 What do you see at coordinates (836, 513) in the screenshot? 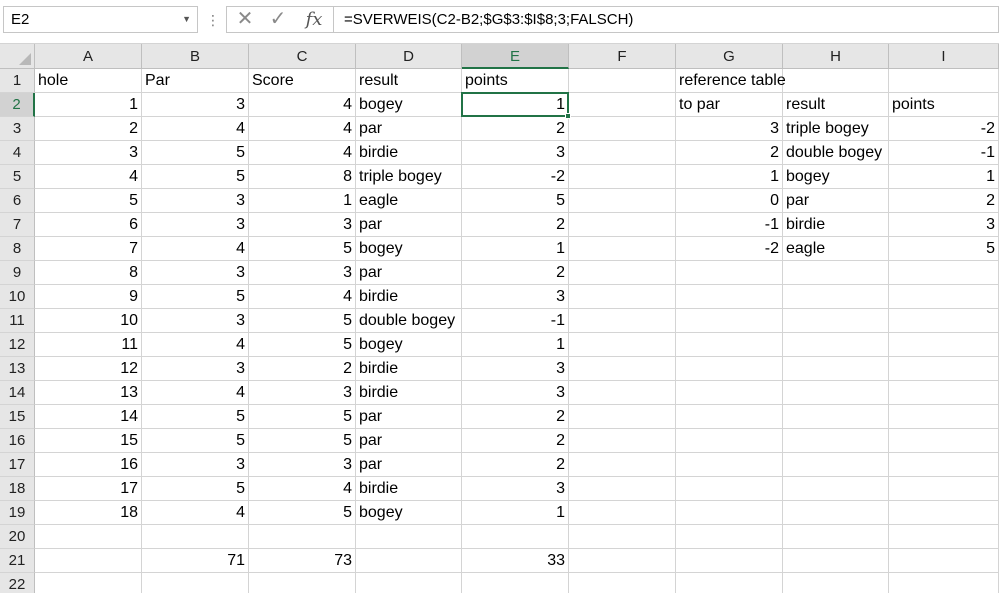
I see `cell-h19` at bounding box center [836, 513].